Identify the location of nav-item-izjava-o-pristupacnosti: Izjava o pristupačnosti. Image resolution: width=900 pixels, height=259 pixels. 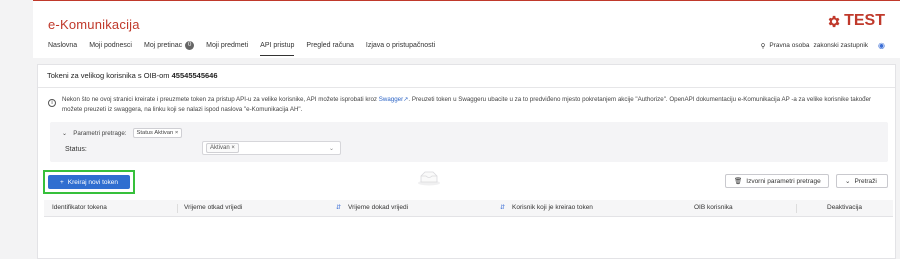
(400, 48).